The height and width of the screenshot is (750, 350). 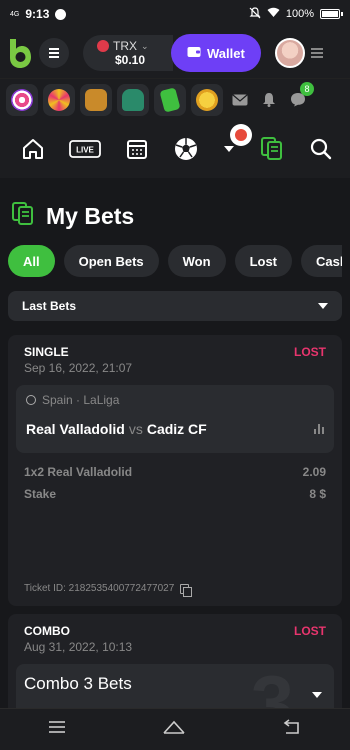 I want to click on game-tile-wheel, so click(x=59, y=99).